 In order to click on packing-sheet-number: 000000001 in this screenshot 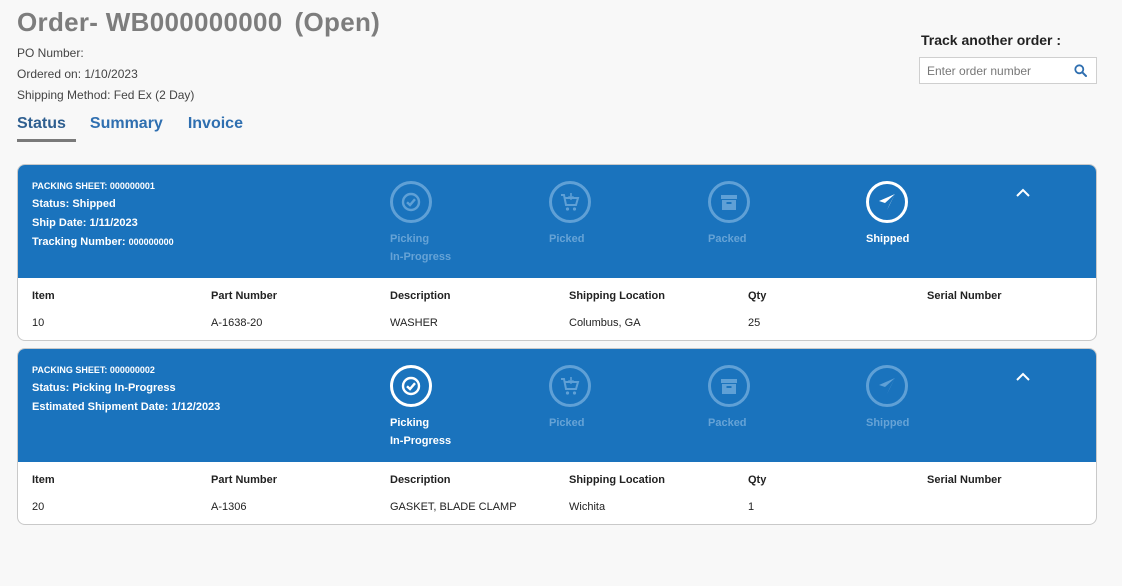, I will do `click(132, 186)`.